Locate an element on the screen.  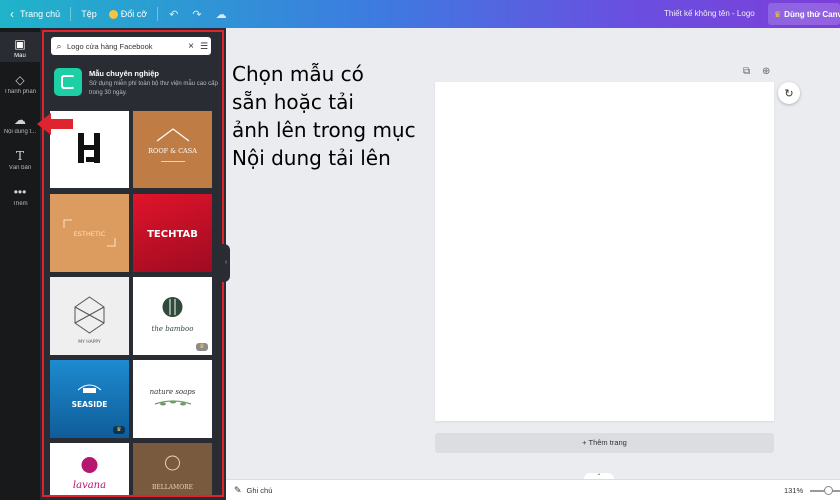
trial-label: Dùng thử Canva is located at coordinates (812, 14).